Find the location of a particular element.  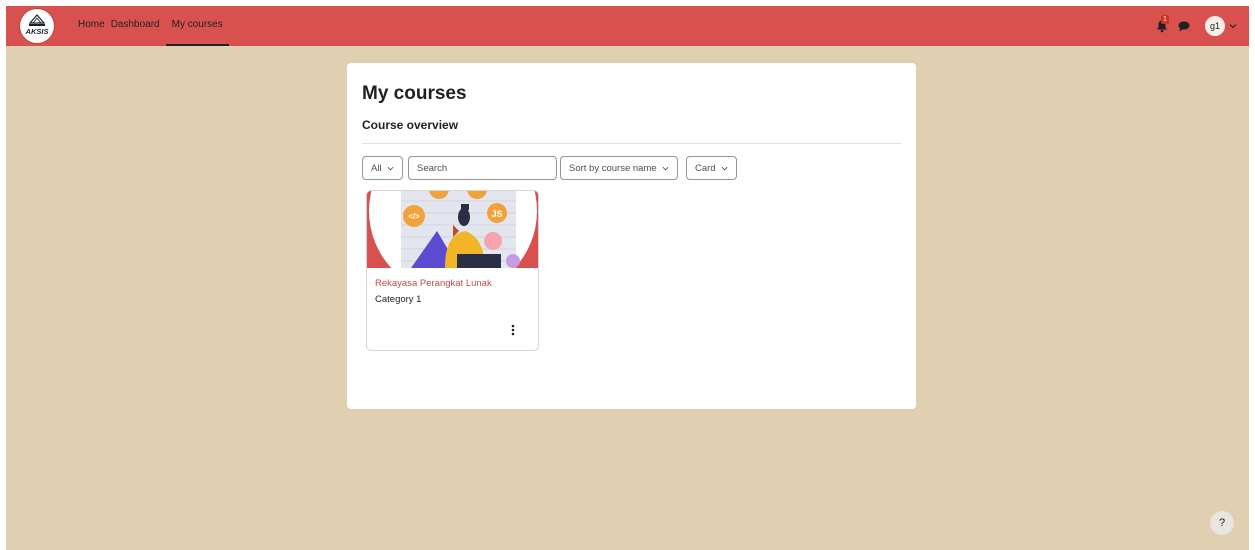

nav-link-home: Home is located at coordinates (91, 26).